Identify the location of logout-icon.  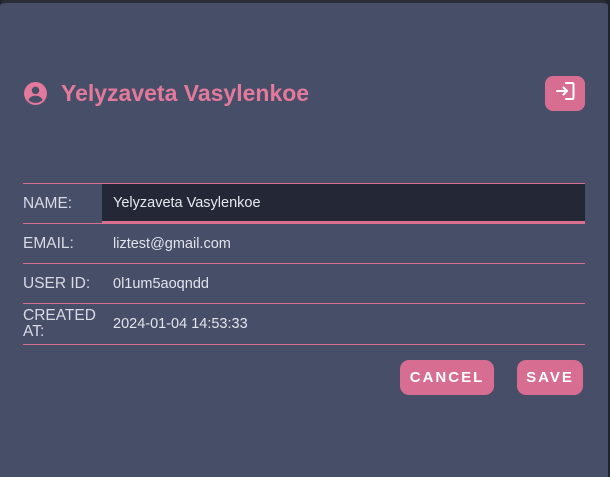
(565, 93).